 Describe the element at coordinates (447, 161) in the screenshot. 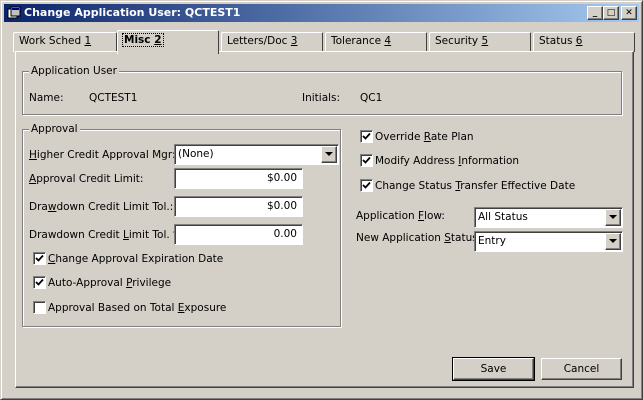

I see `modify-address-information-label: Modify Address Information` at that location.